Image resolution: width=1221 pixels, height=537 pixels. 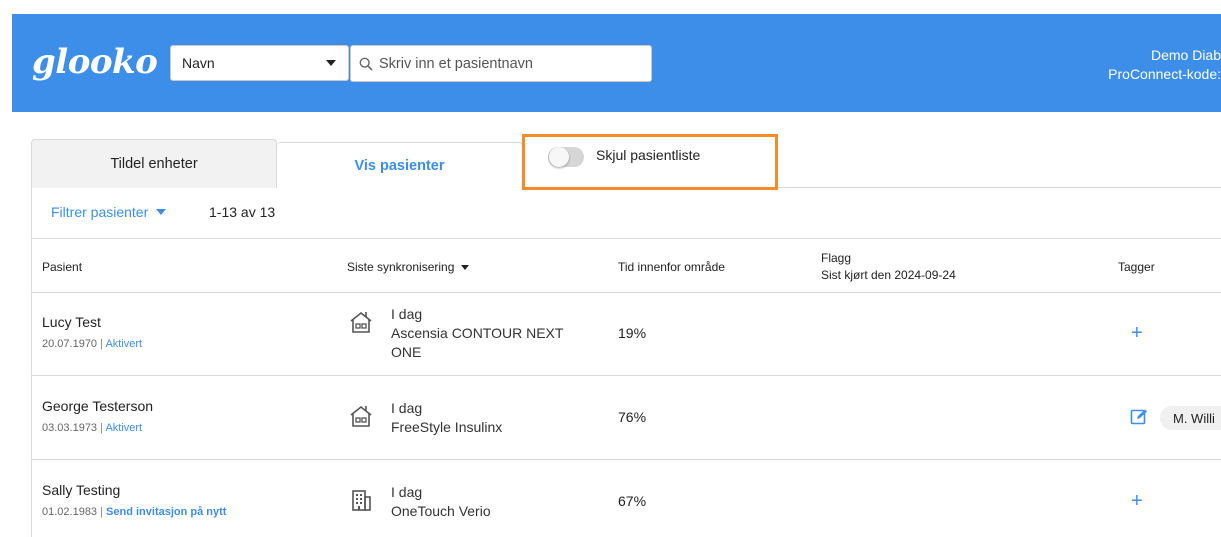 What do you see at coordinates (81, 490) in the screenshot?
I see `patient-name-link: Sally Testing` at bounding box center [81, 490].